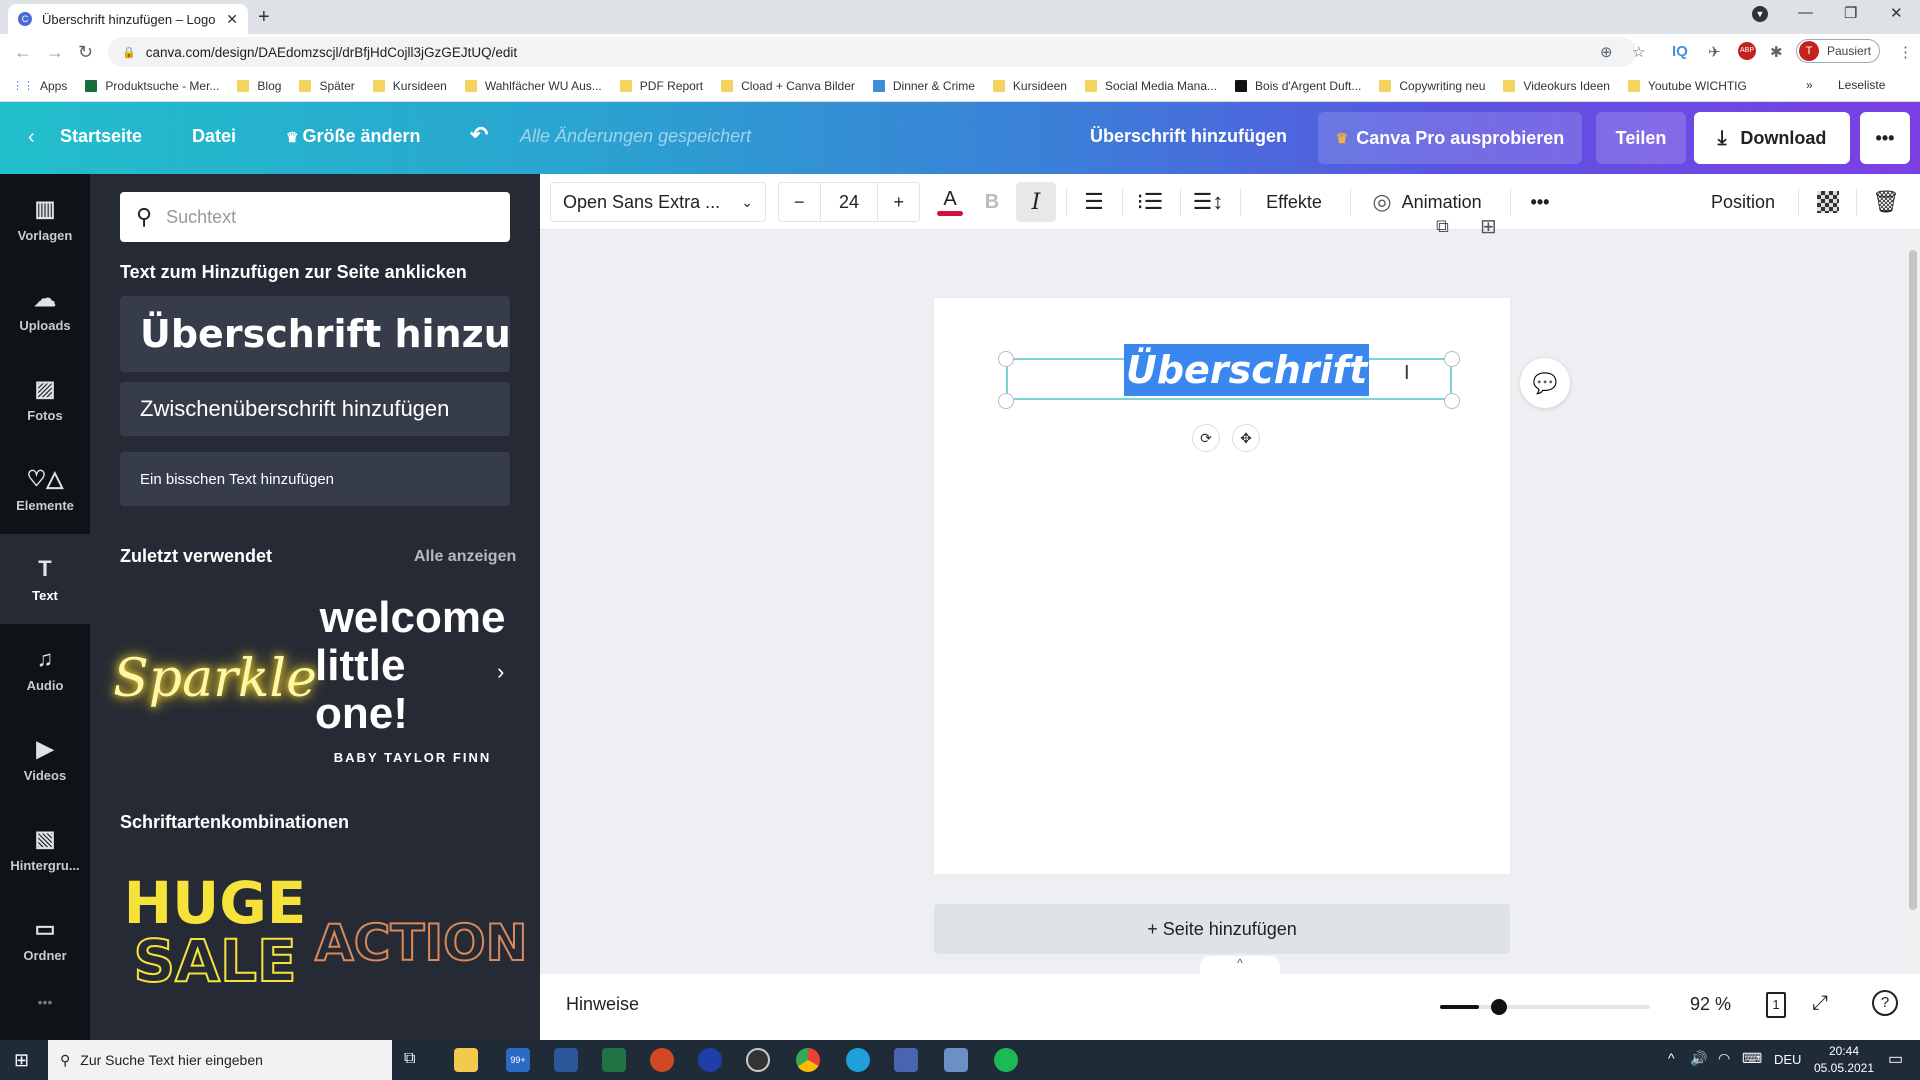  Describe the element at coordinates (45, 489) in the screenshot. I see `rail-item-elemente: ♡△ Elemente` at that location.